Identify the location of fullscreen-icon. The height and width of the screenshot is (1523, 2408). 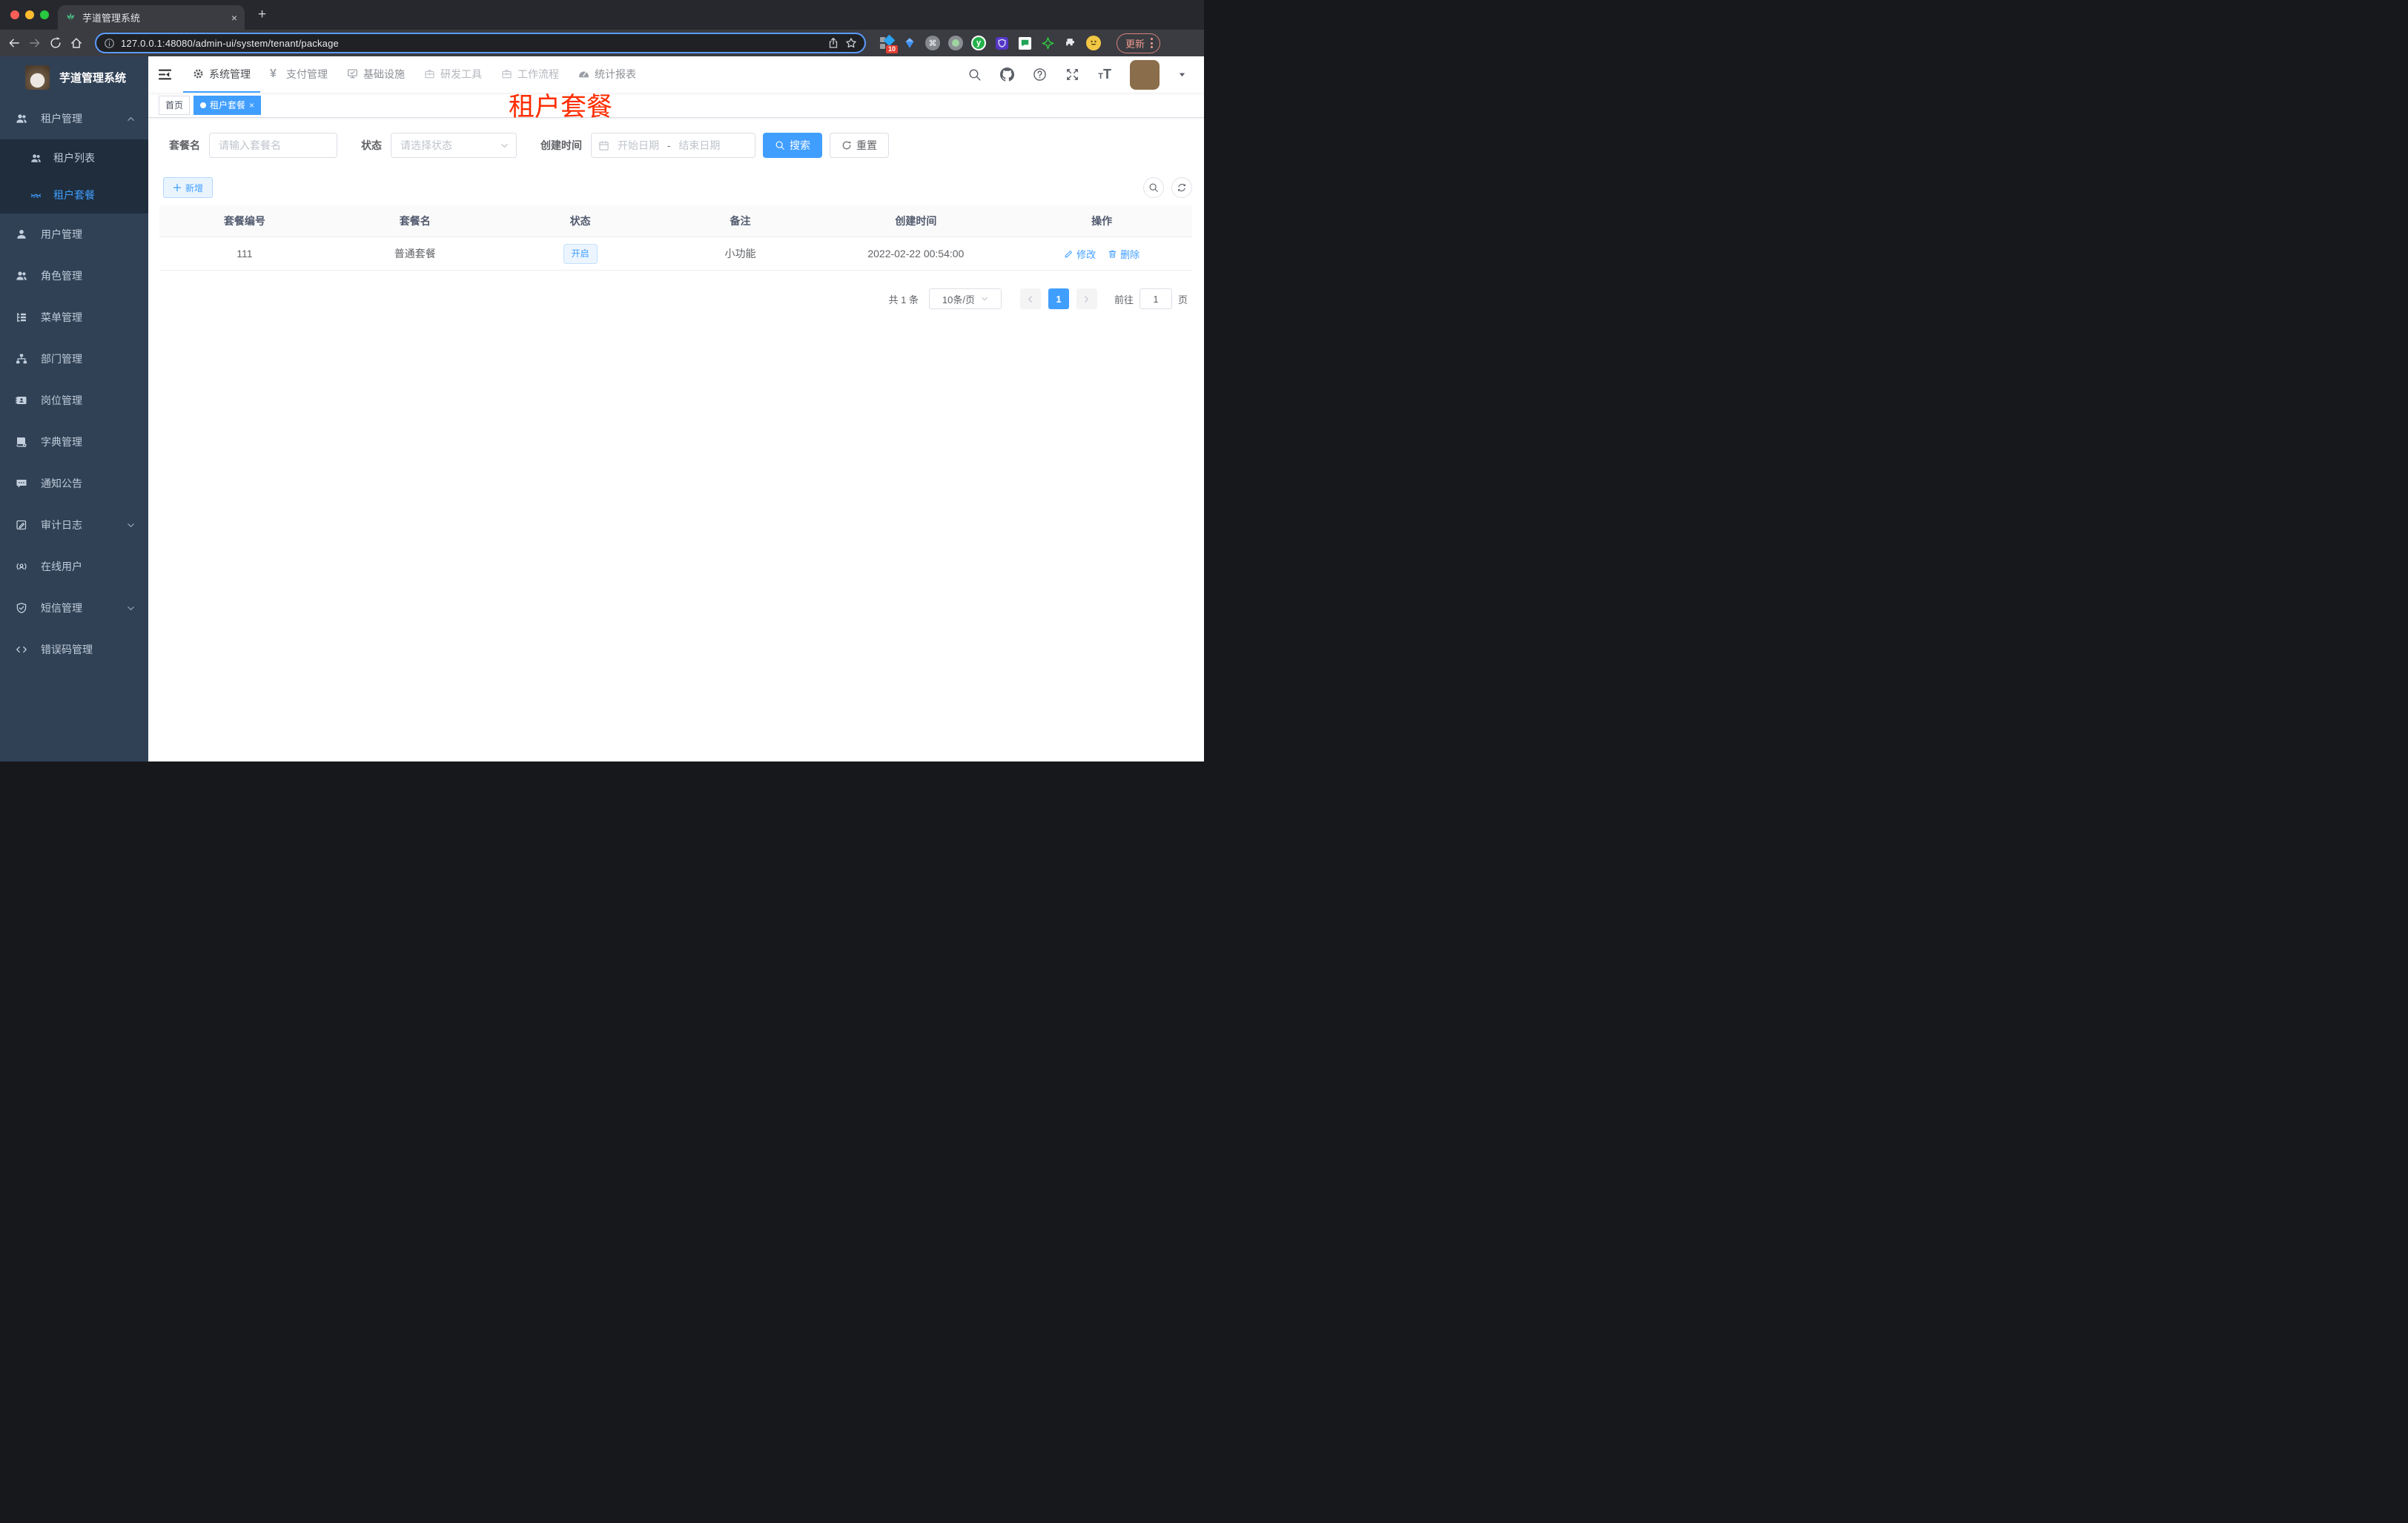
(1072, 74).